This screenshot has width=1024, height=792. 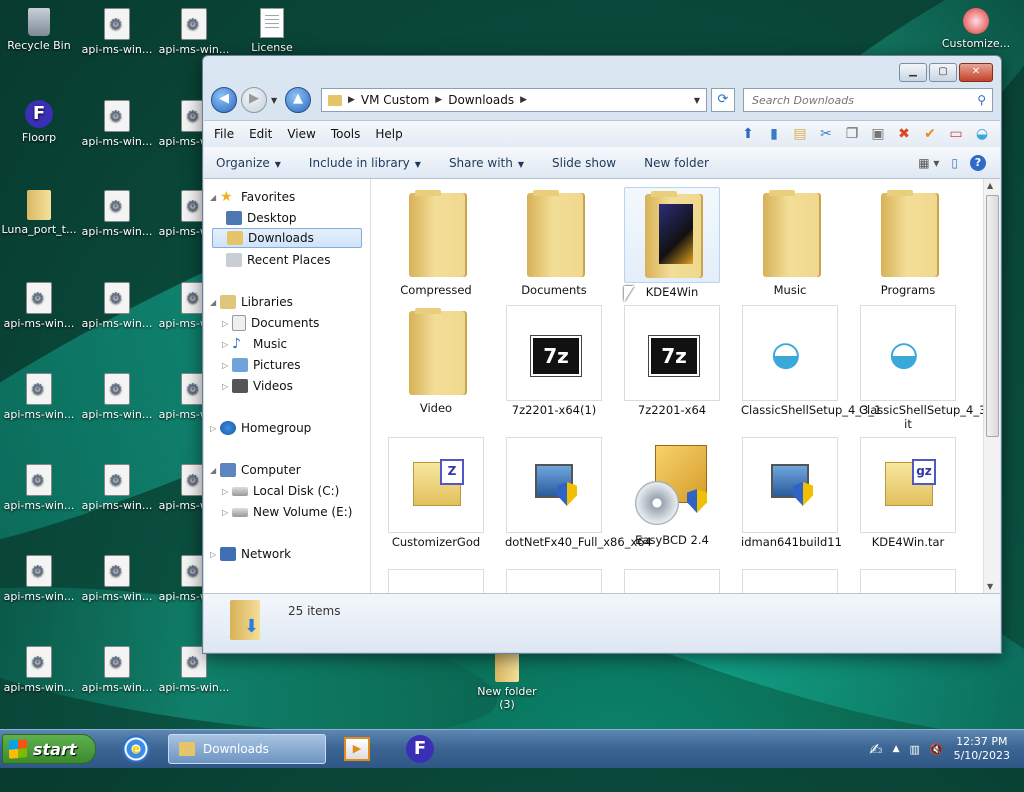 I want to click on recent-pages-dropdown: ▼, so click(x=276, y=100).